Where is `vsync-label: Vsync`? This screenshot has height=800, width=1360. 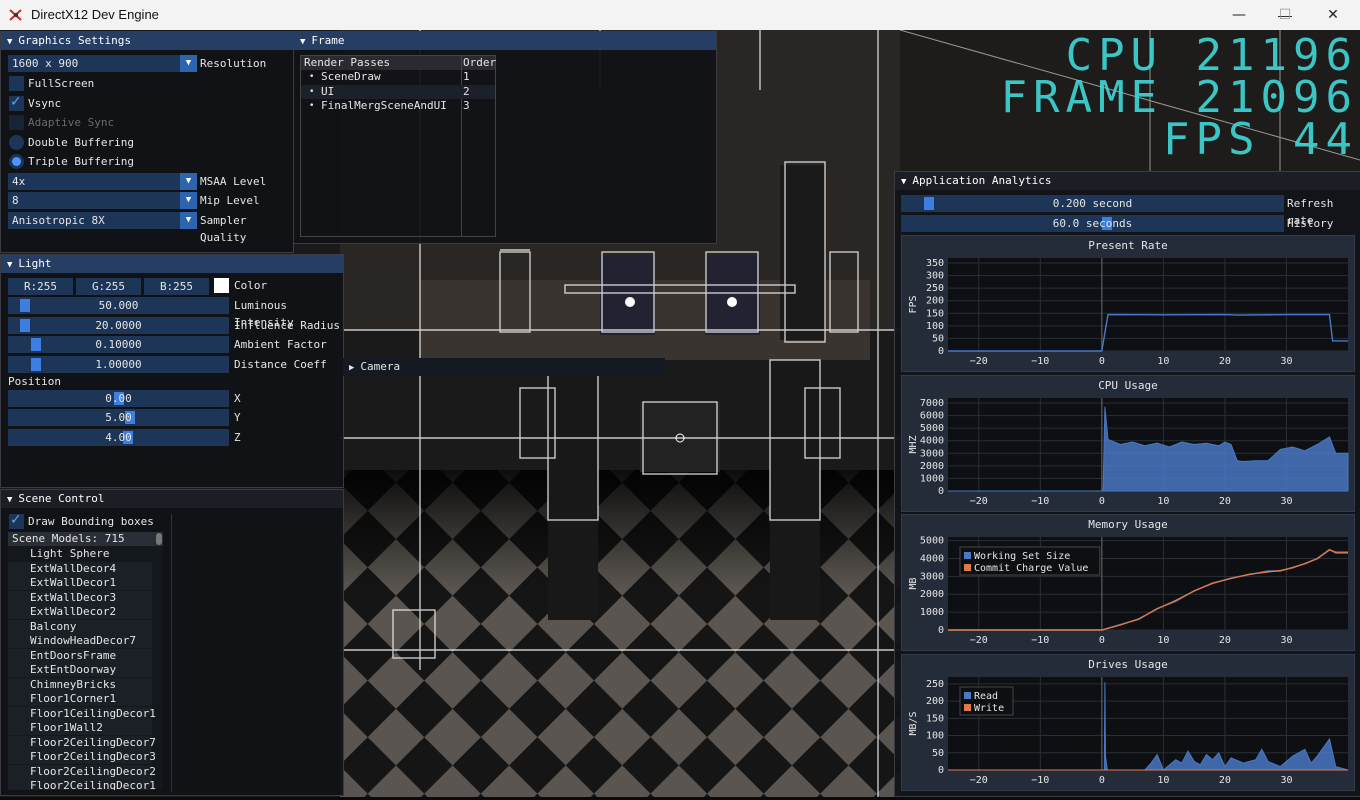
vsync-label: Vsync is located at coordinates (45, 103).